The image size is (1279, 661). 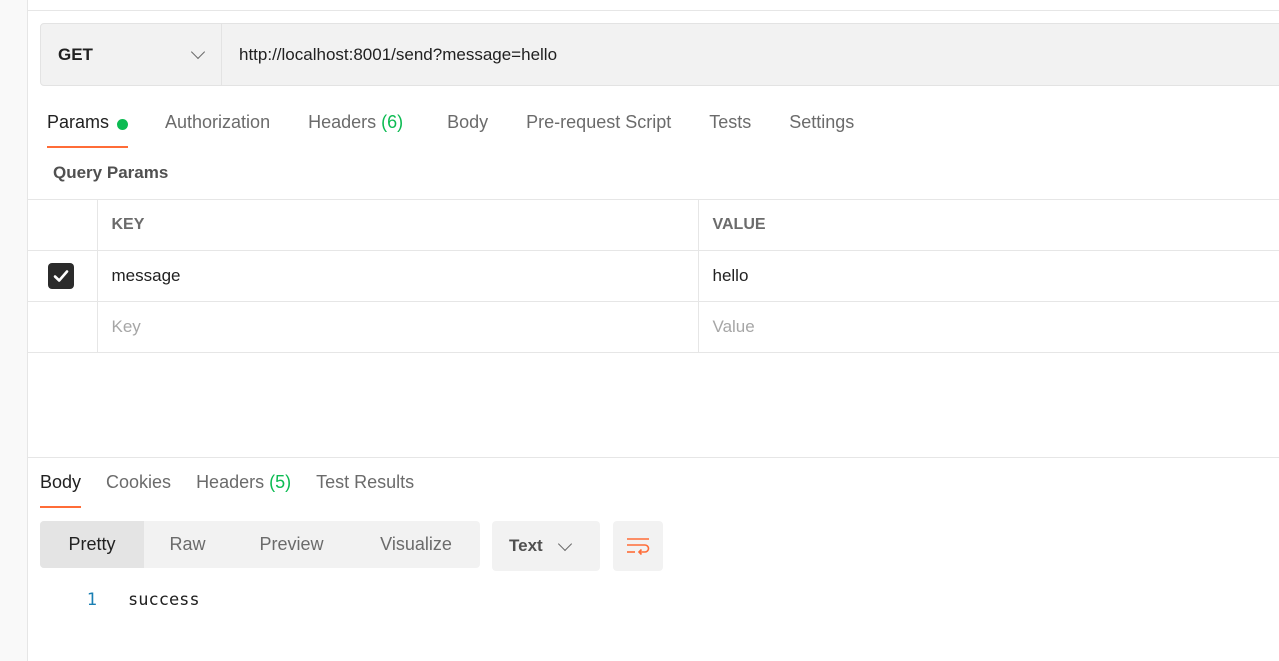 What do you see at coordinates (988, 327) in the screenshot?
I see `new-value-input: Value` at bounding box center [988, 327].